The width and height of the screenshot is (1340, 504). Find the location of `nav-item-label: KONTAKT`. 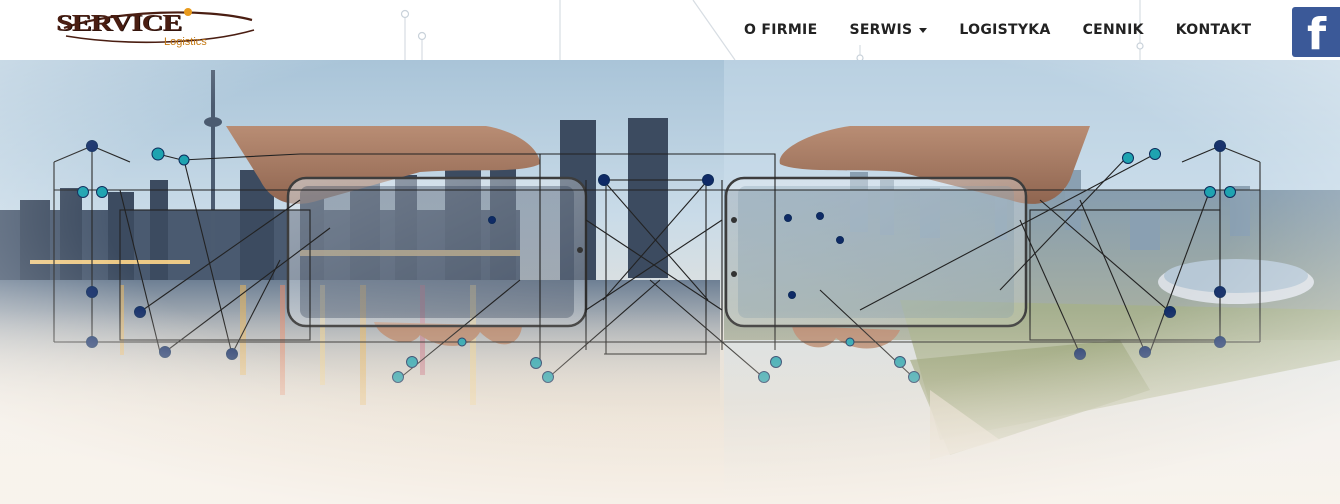

nav-item-label: KONTAKT is located at coordinates (1213, 30).